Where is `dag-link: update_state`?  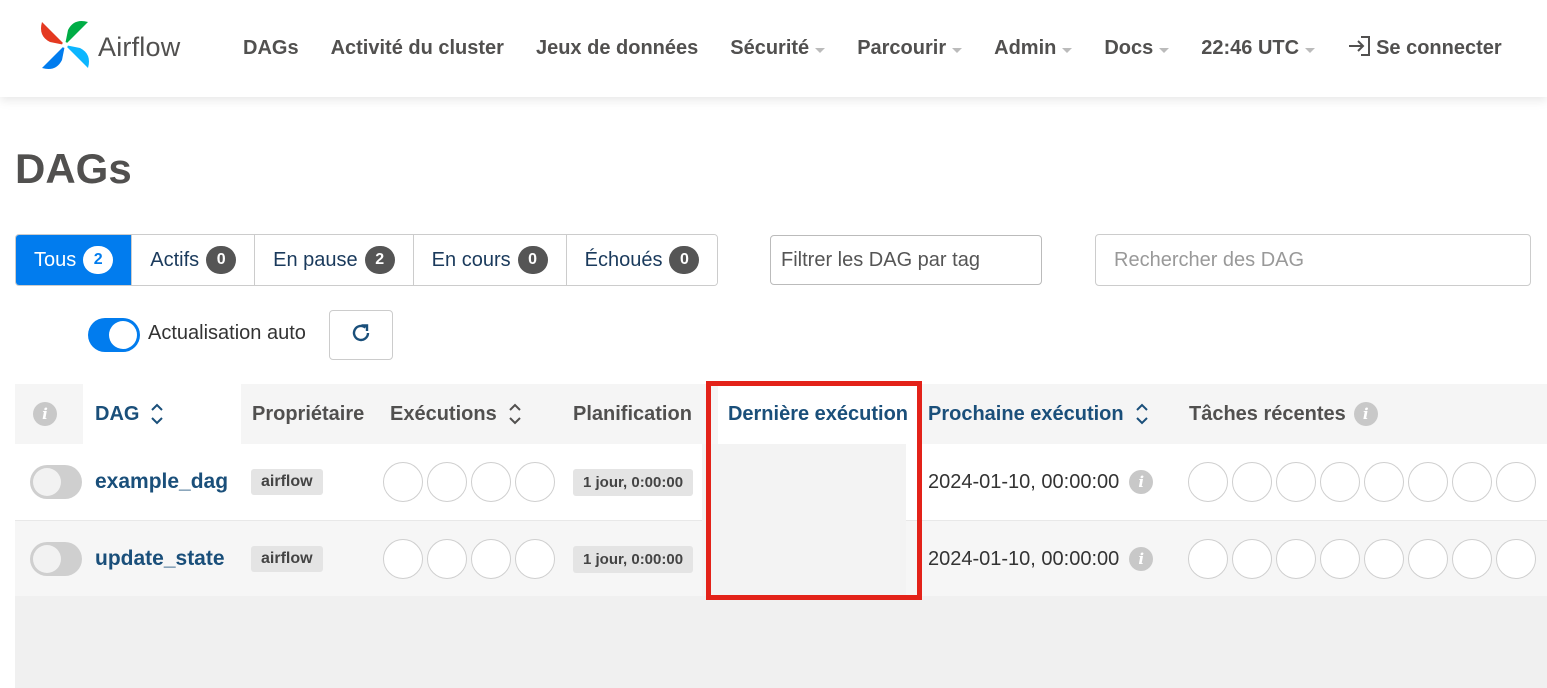 dag-link: update_state is located at coordinates (160, 559).